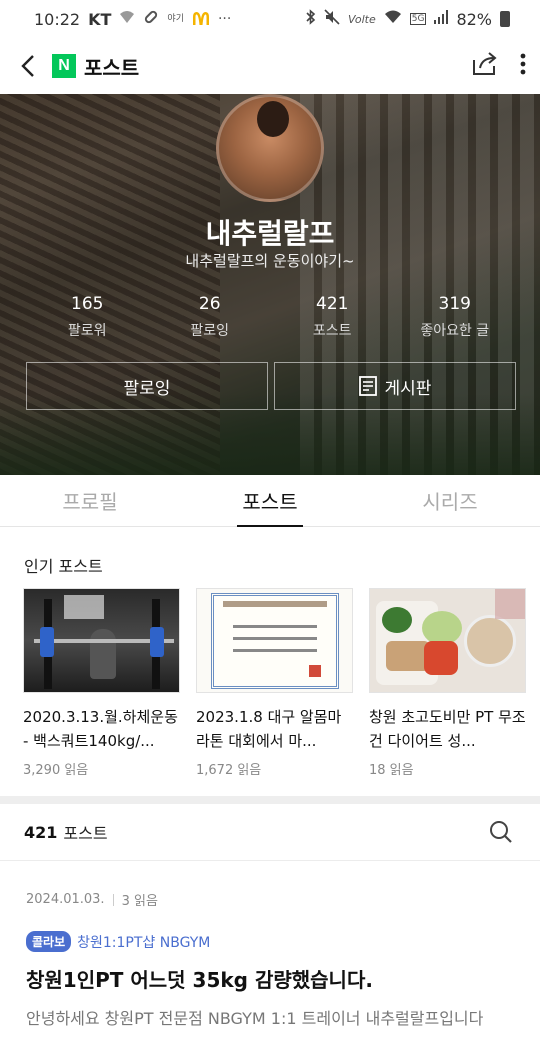 The height and width of the screenshot is (1039, 540). Describe the element at coordinates (65, 899) in the screenshot. I see `post-date: 2024.01.03.` at that location.